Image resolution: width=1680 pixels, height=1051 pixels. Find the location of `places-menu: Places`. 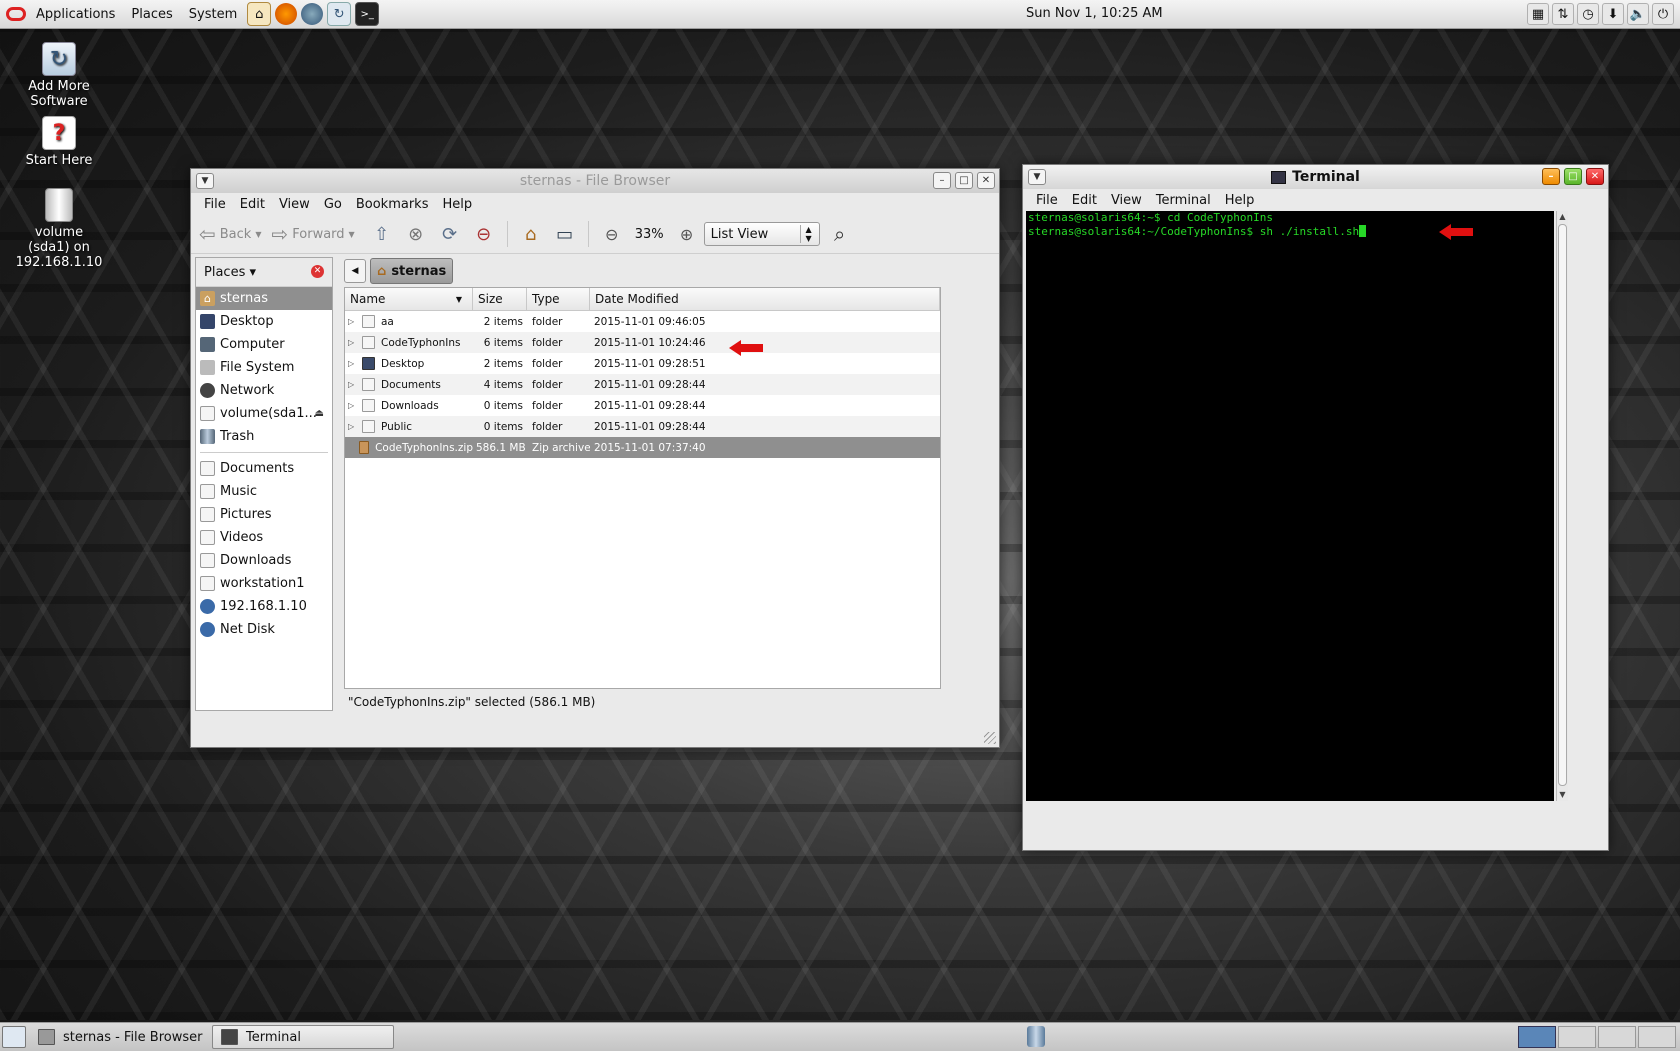

places-menu: Places is located at coordinates (151, 14).